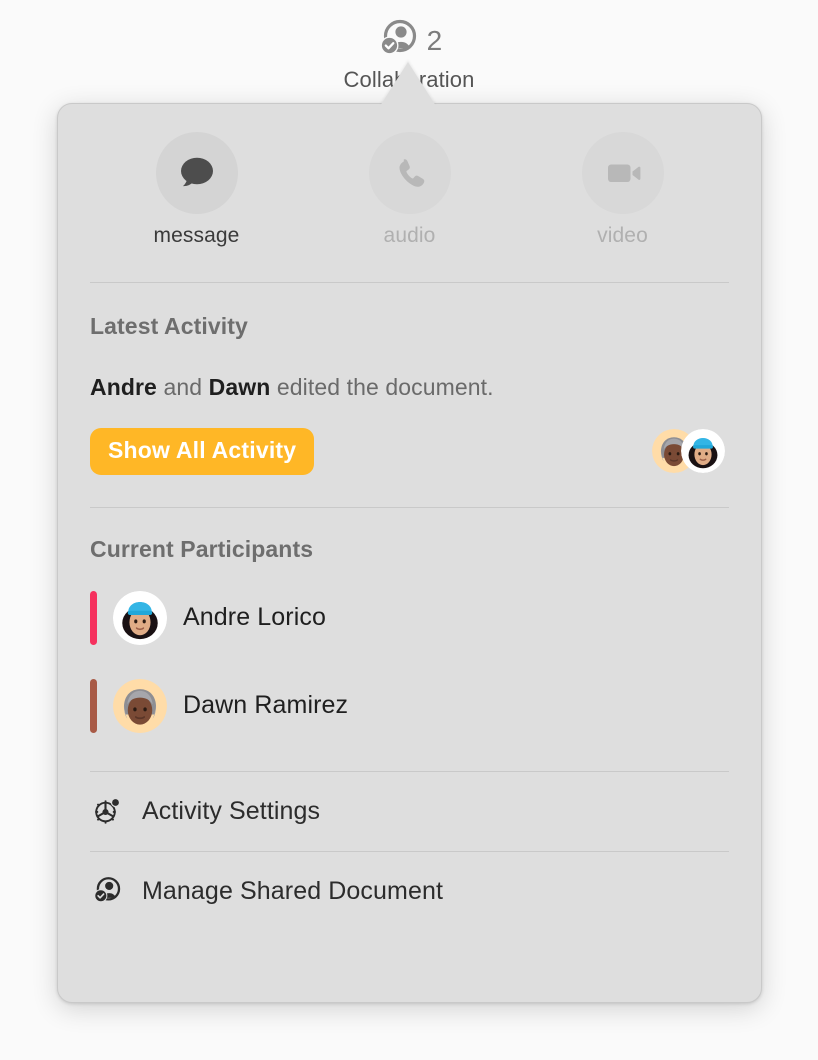 This screenshot has width=818, height=1060. I want to click on avatar-dawn, so click(140, 705).